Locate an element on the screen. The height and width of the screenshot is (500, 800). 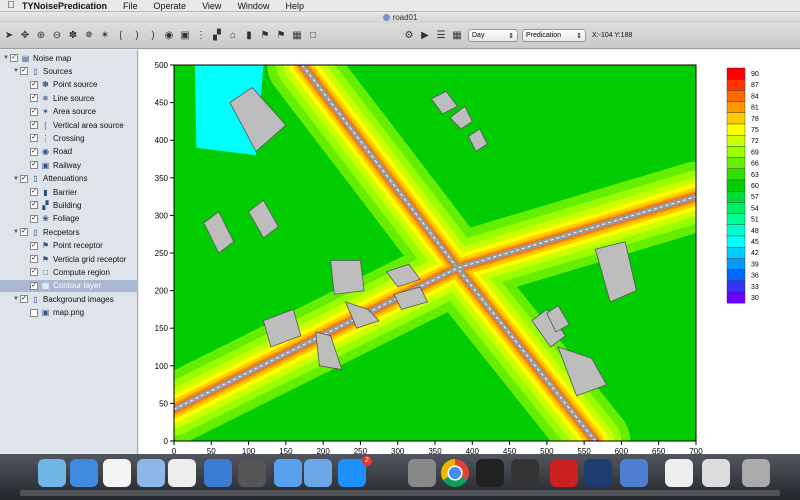
menu-help: Help is located at coordinates (294, 6).